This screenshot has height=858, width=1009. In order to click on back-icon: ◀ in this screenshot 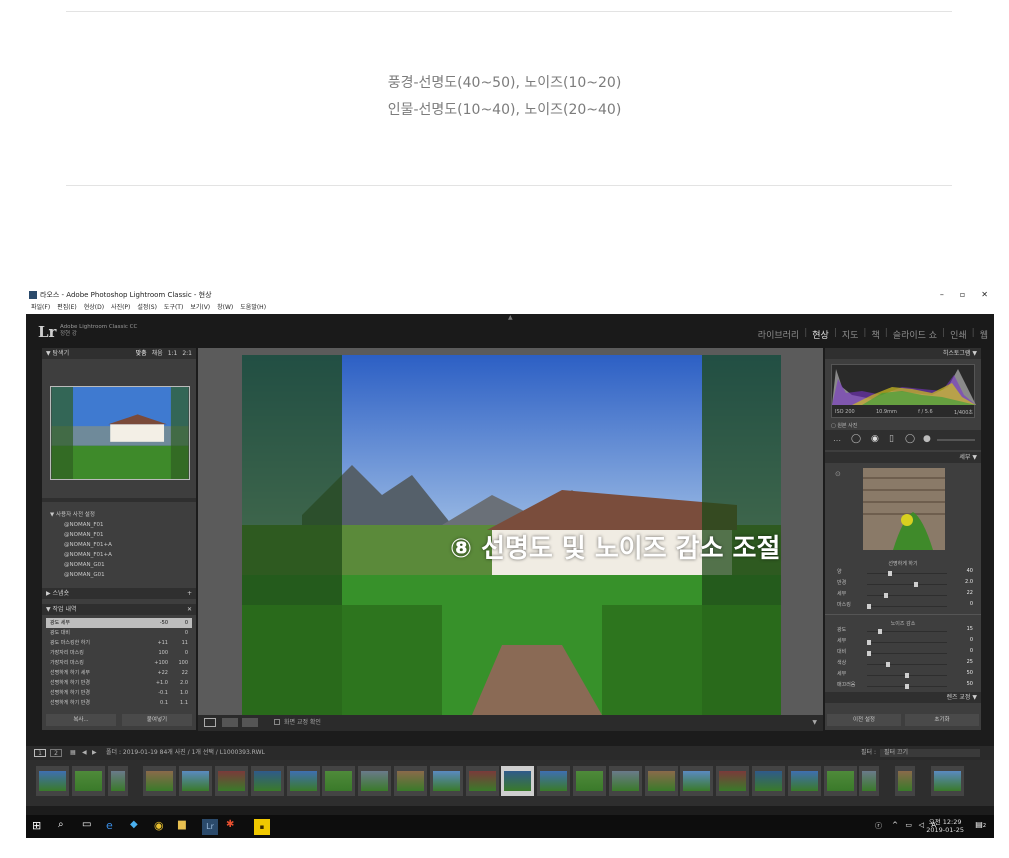, I will do `click(84, 753)`.